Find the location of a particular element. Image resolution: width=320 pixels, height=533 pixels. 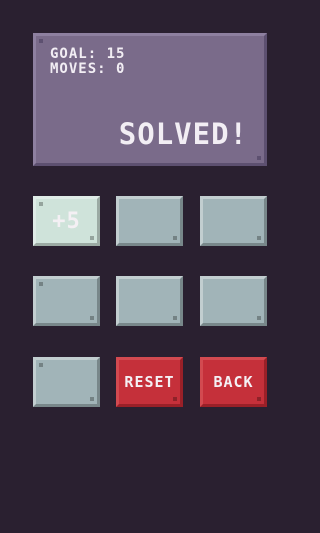

reset-label: RESET is located at coordinates (149, 382).